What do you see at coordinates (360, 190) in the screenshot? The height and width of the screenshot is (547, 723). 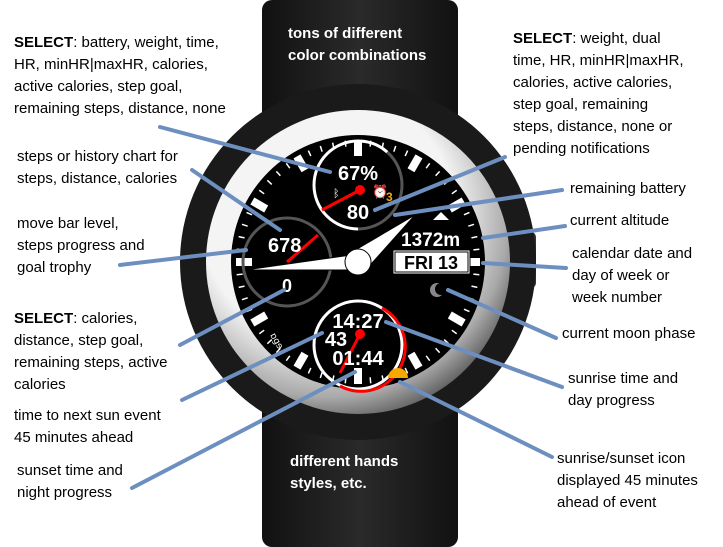 I see `top-subdial-pivot` at bounding box center [360, 190].